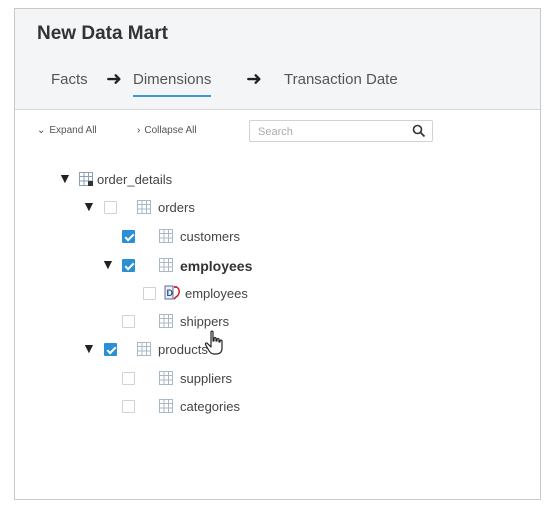 This screenshot has width=555, height=509. What do you see at coordinates (128, 321) in the screenshot?
I see `shippers-checkbox` at bounding box center [128, 321].